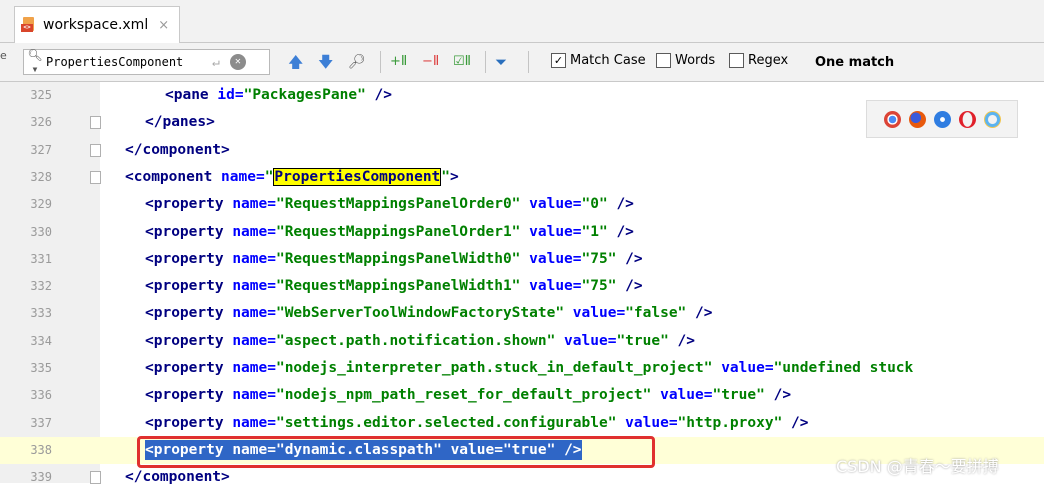  I want to click on tab-workspace-xml: <> workspace.xml ×, so click(97, 24).